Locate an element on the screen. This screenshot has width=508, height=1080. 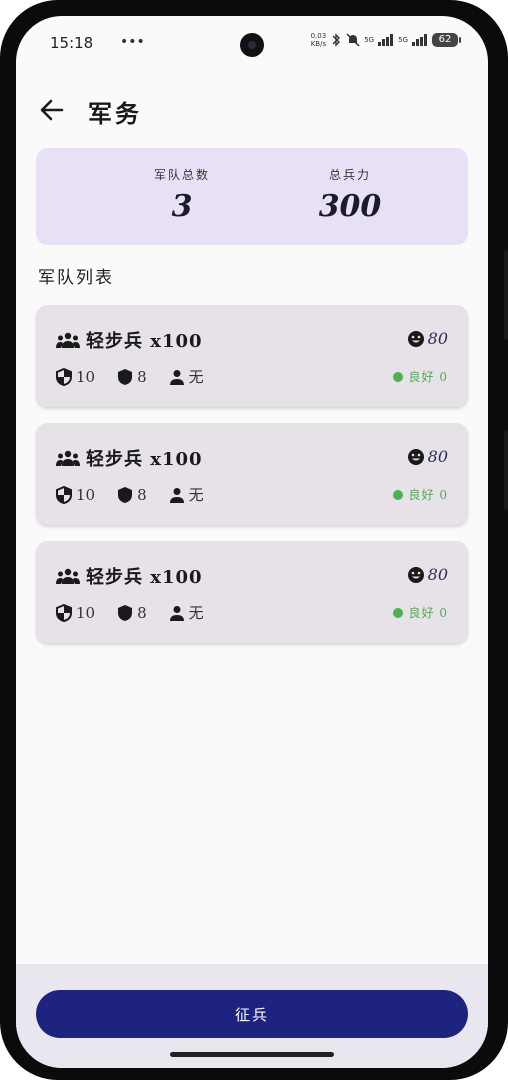
back-arrow-icon is located at coordinates (52, 110).